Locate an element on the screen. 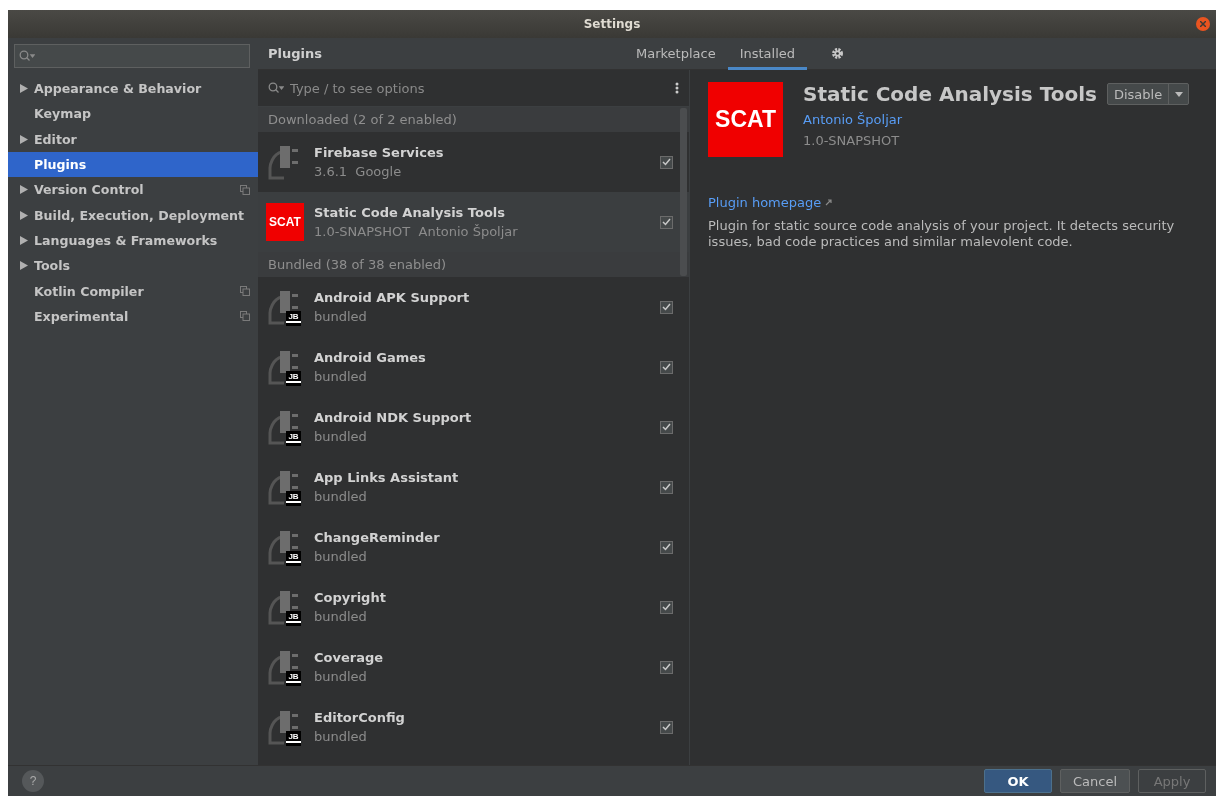  more-options-icon is located at coordinates (677, 88).